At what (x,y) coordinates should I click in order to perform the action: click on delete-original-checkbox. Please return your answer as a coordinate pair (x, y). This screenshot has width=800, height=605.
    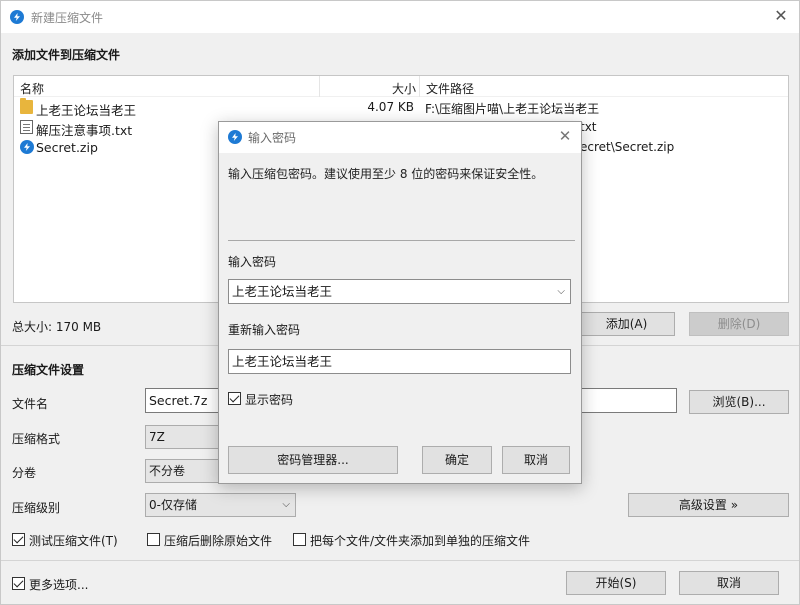
    Looking at the image, I should click on (153, 539).